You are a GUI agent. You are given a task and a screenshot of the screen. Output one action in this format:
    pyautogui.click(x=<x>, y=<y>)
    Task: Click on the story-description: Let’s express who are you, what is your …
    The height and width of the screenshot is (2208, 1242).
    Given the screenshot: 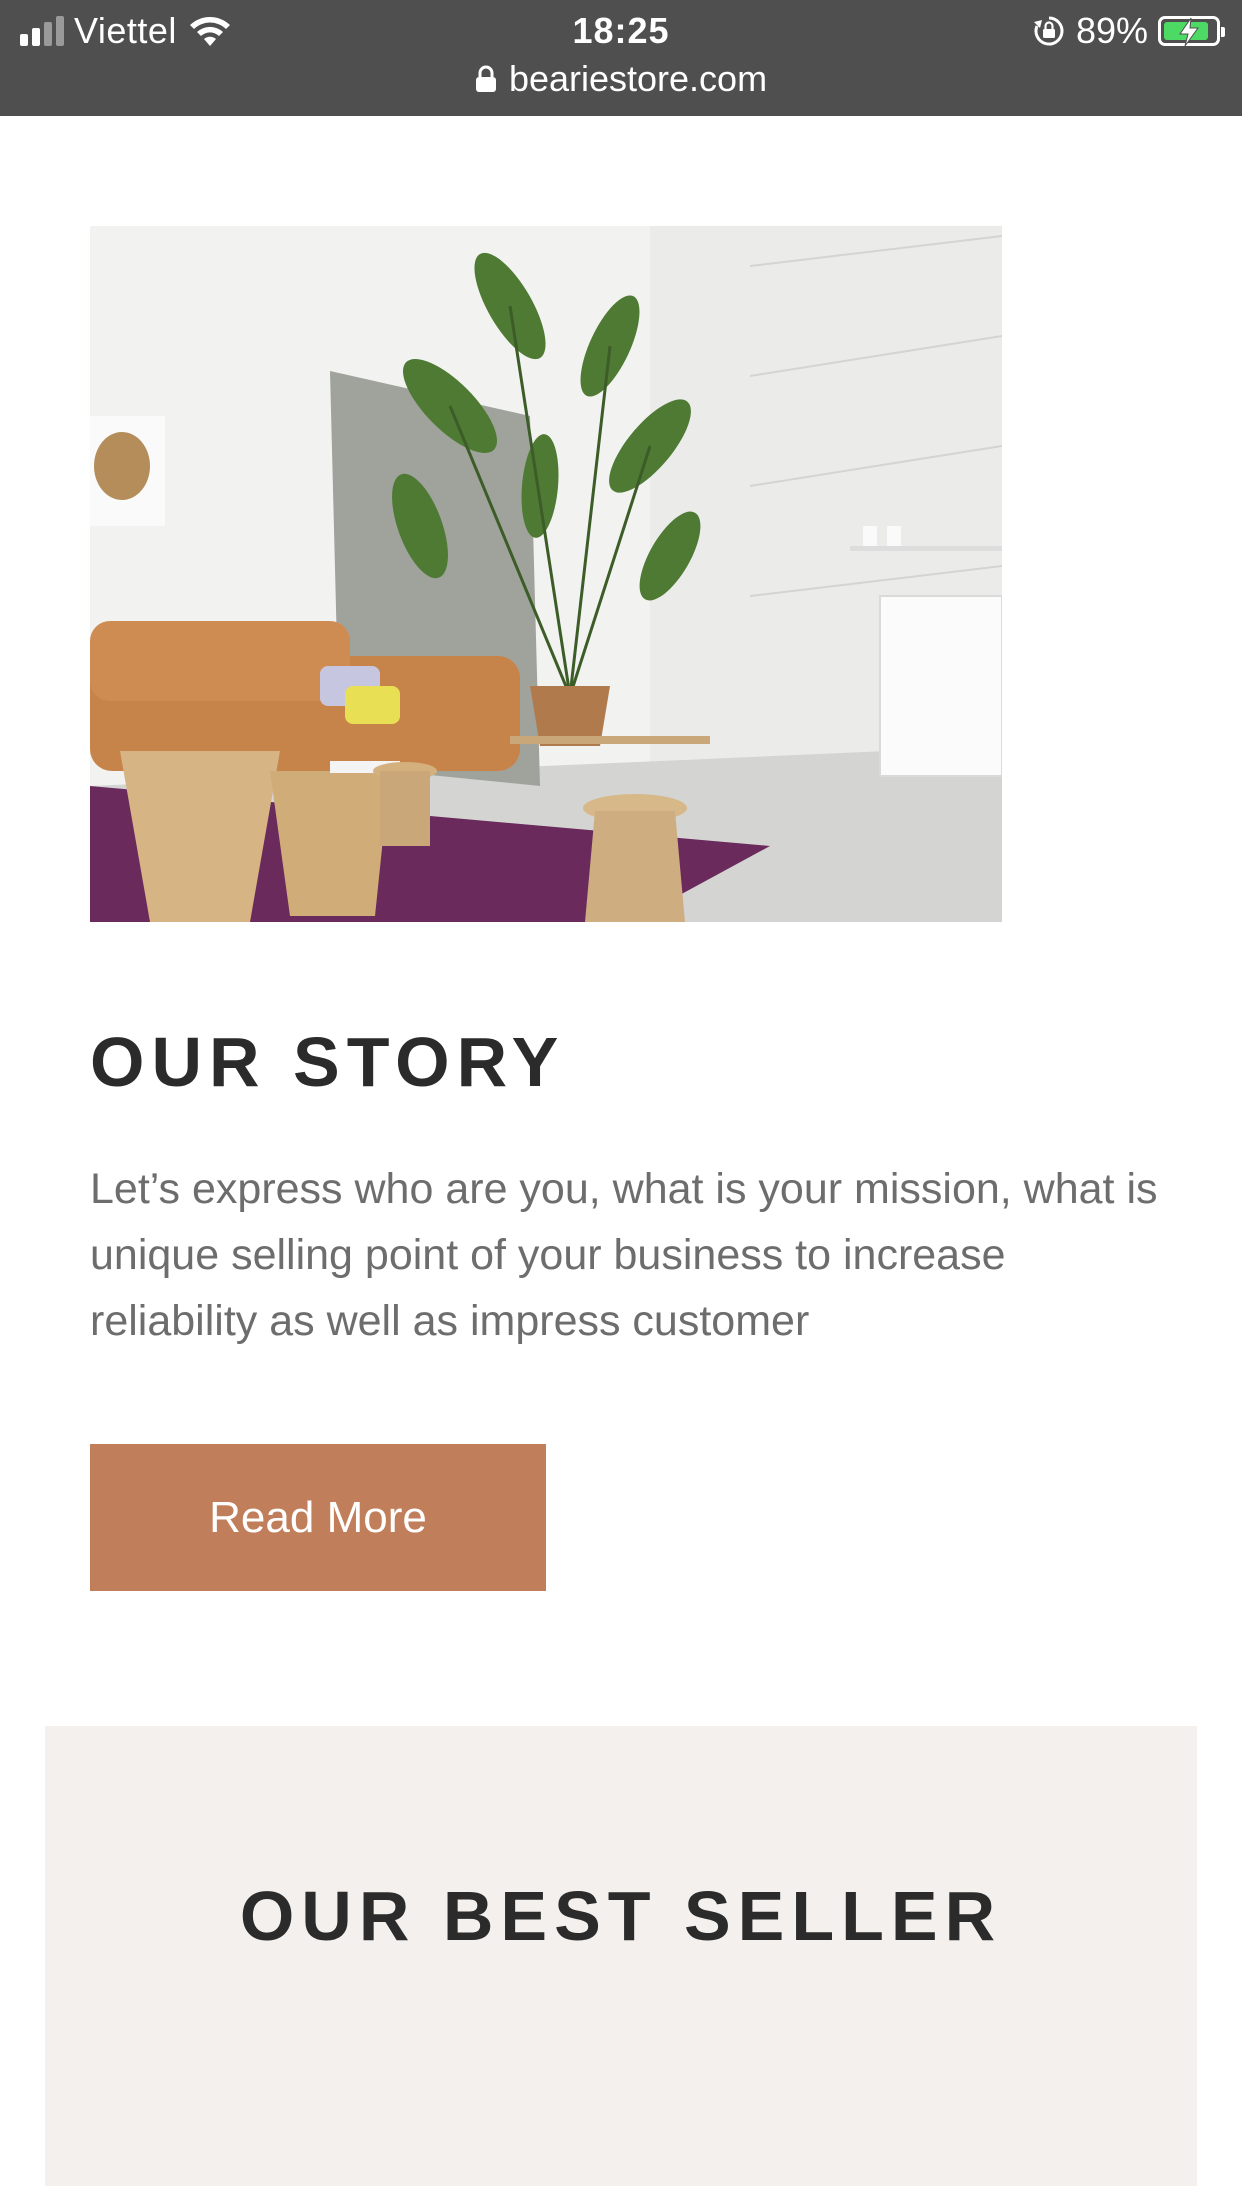 What is the action you would take?
    pyautogui.click(x=624, y=1255)
    